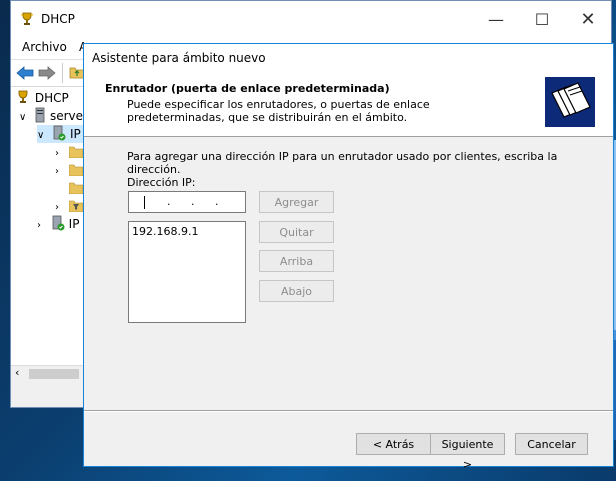 This screenshot has height=481, width=616. What do you see at coordinates (467, 452) in the screenshot?
I see `next-button: Siguiente >` at bounding box center [467, 452].